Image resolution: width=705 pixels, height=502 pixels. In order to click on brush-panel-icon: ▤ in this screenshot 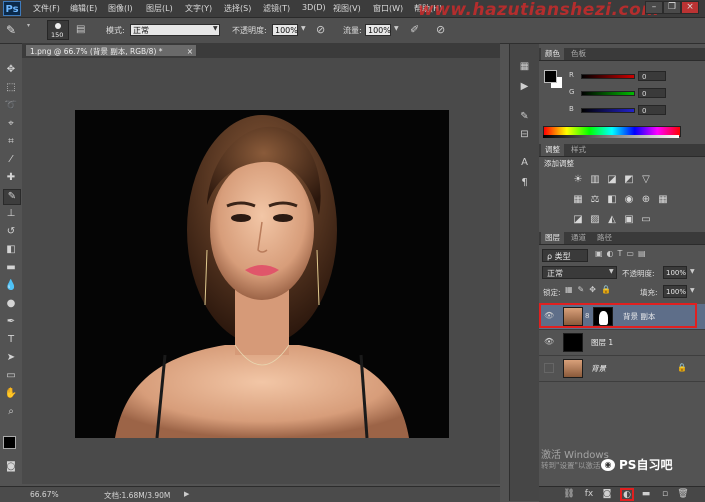, I will do `click(82, 30)`.